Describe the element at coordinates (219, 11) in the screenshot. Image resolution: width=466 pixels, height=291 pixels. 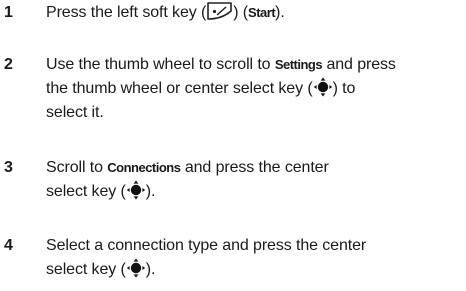
I see `soft-key-icon` at that location.